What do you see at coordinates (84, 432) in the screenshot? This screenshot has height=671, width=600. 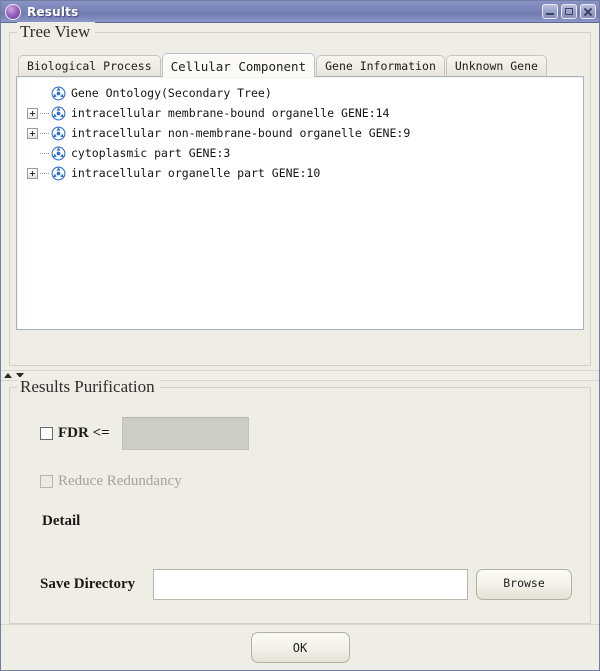 I see `fdr-label: FDR <=` at bounding box center [84, 432].